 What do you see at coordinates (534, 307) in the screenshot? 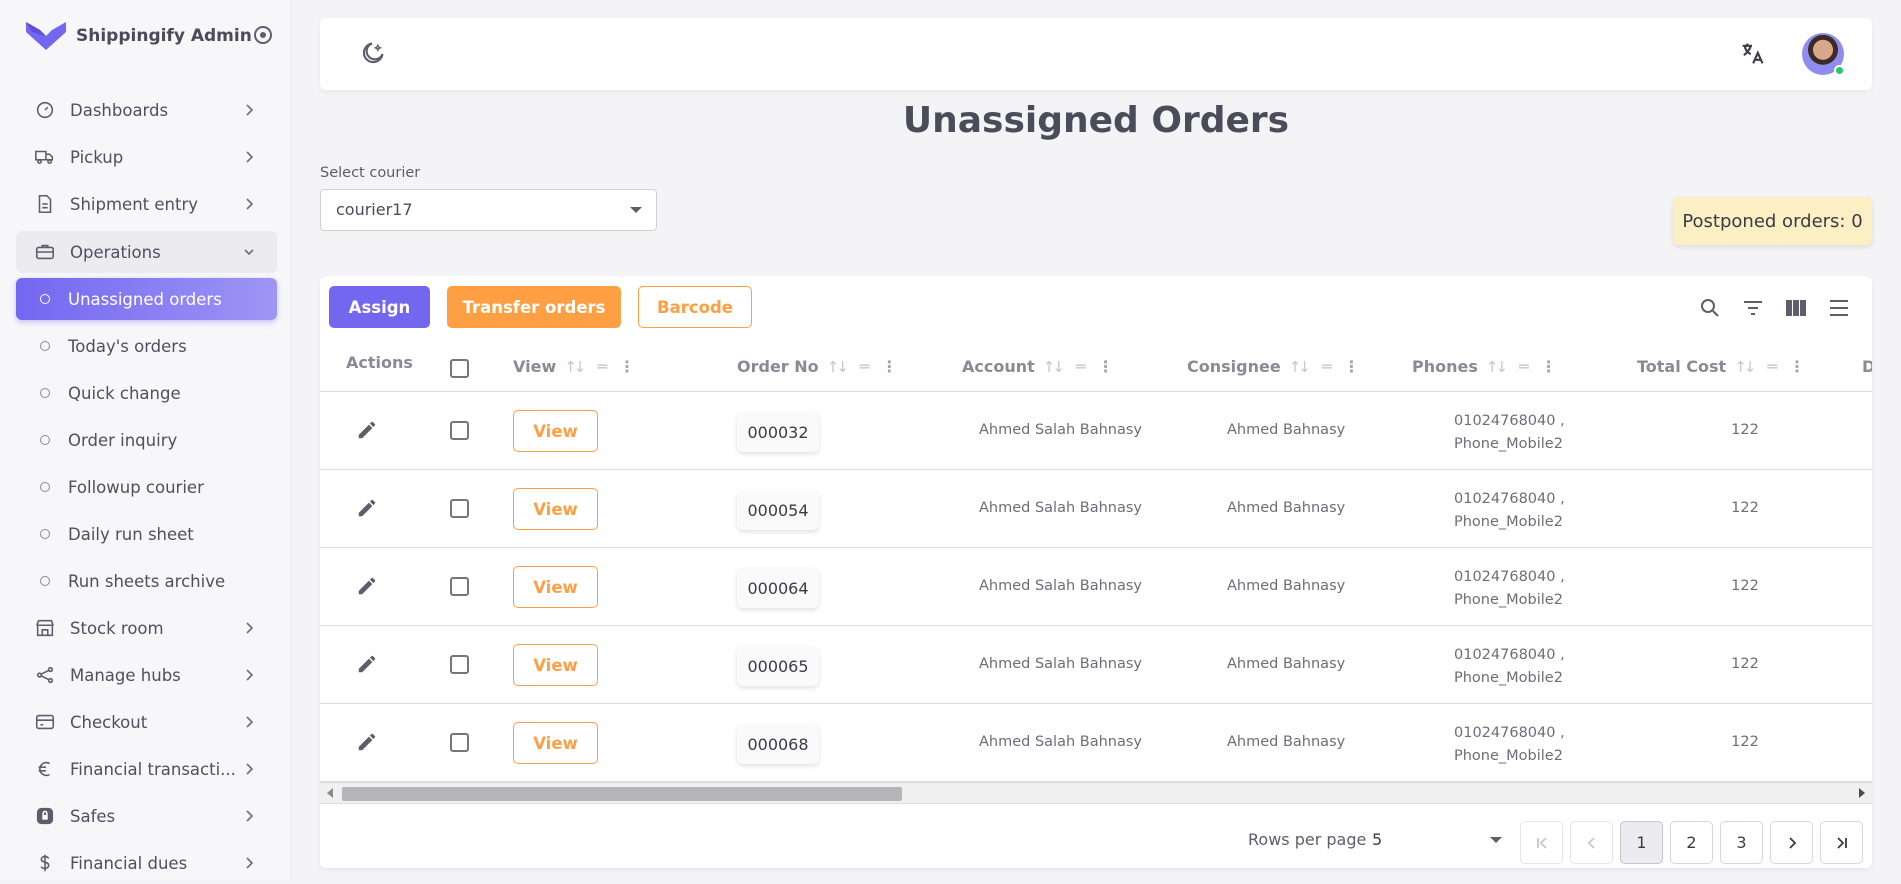
I see `transfer-orders-button: Transfer orders` at bounding box center [534, 307].